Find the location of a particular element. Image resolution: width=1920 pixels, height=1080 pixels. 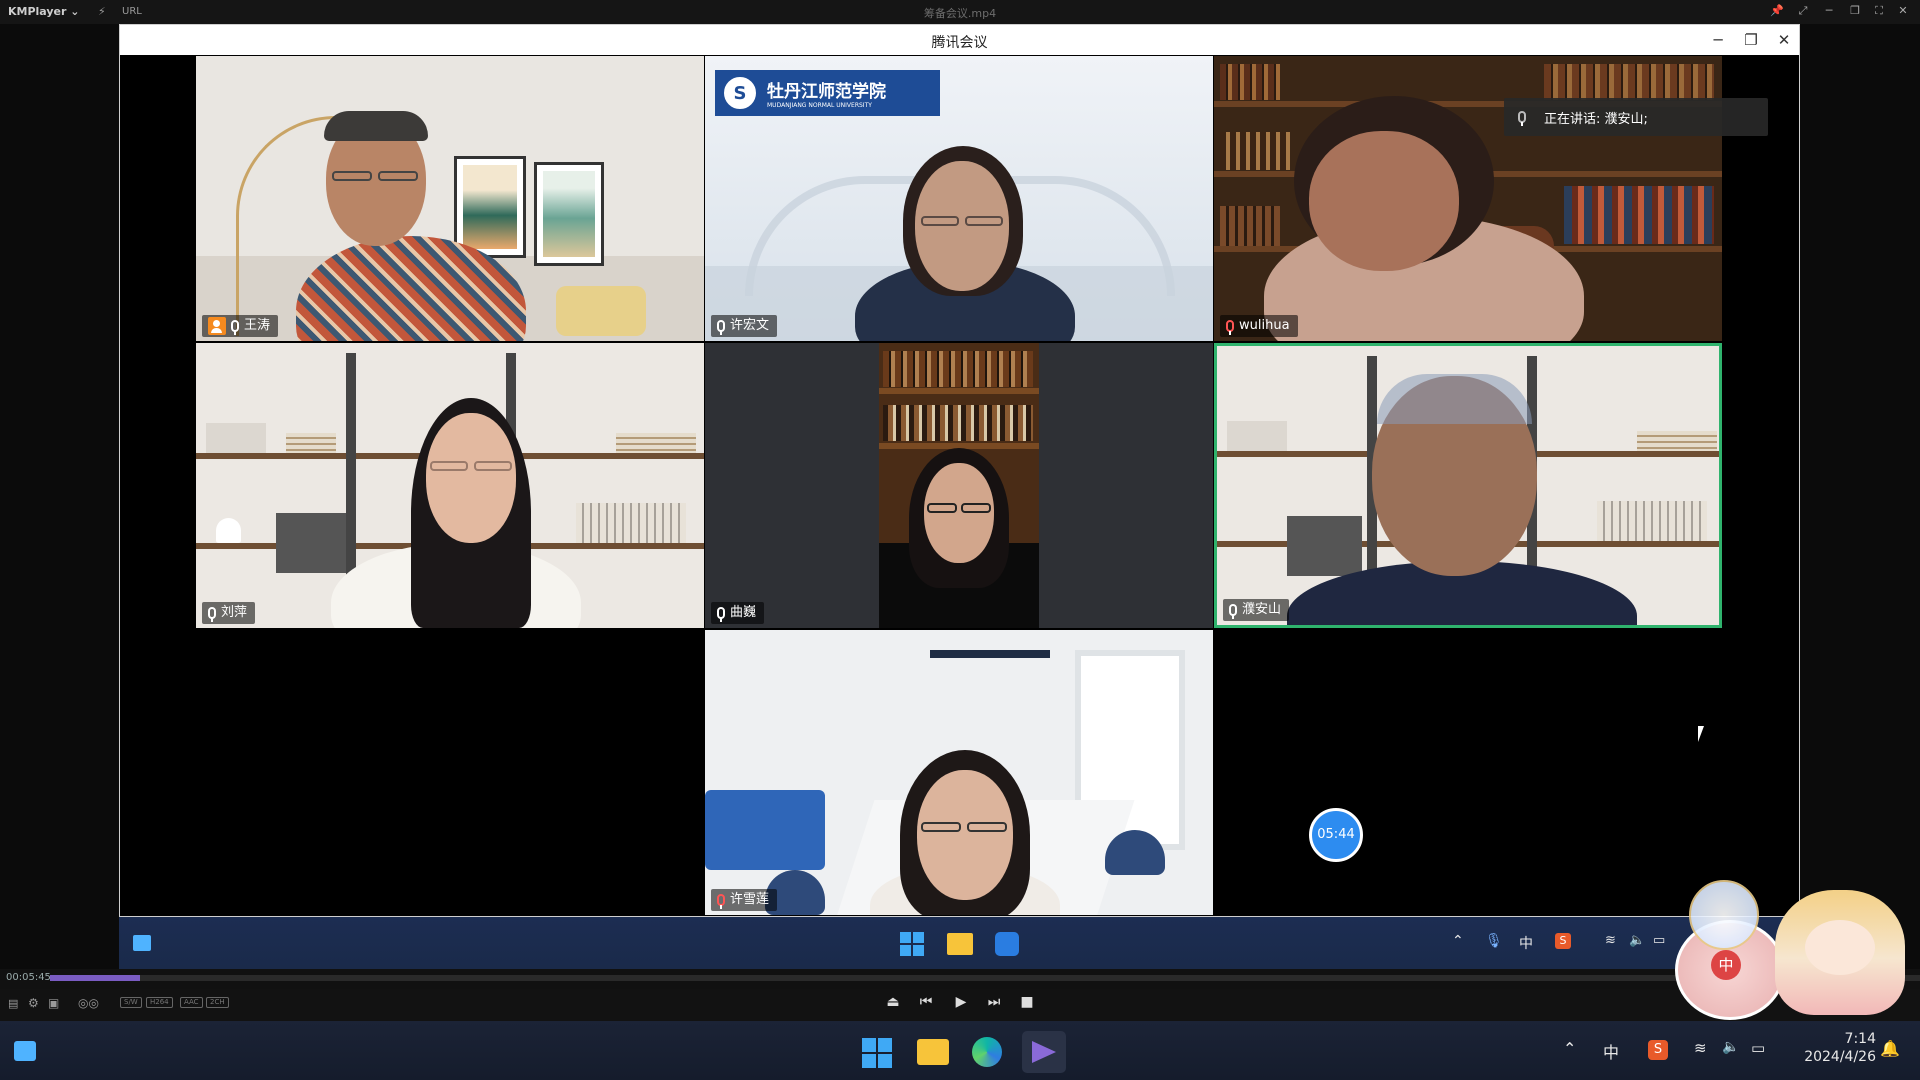

participant-label: 王涛 is located at coordinates (240, 326).